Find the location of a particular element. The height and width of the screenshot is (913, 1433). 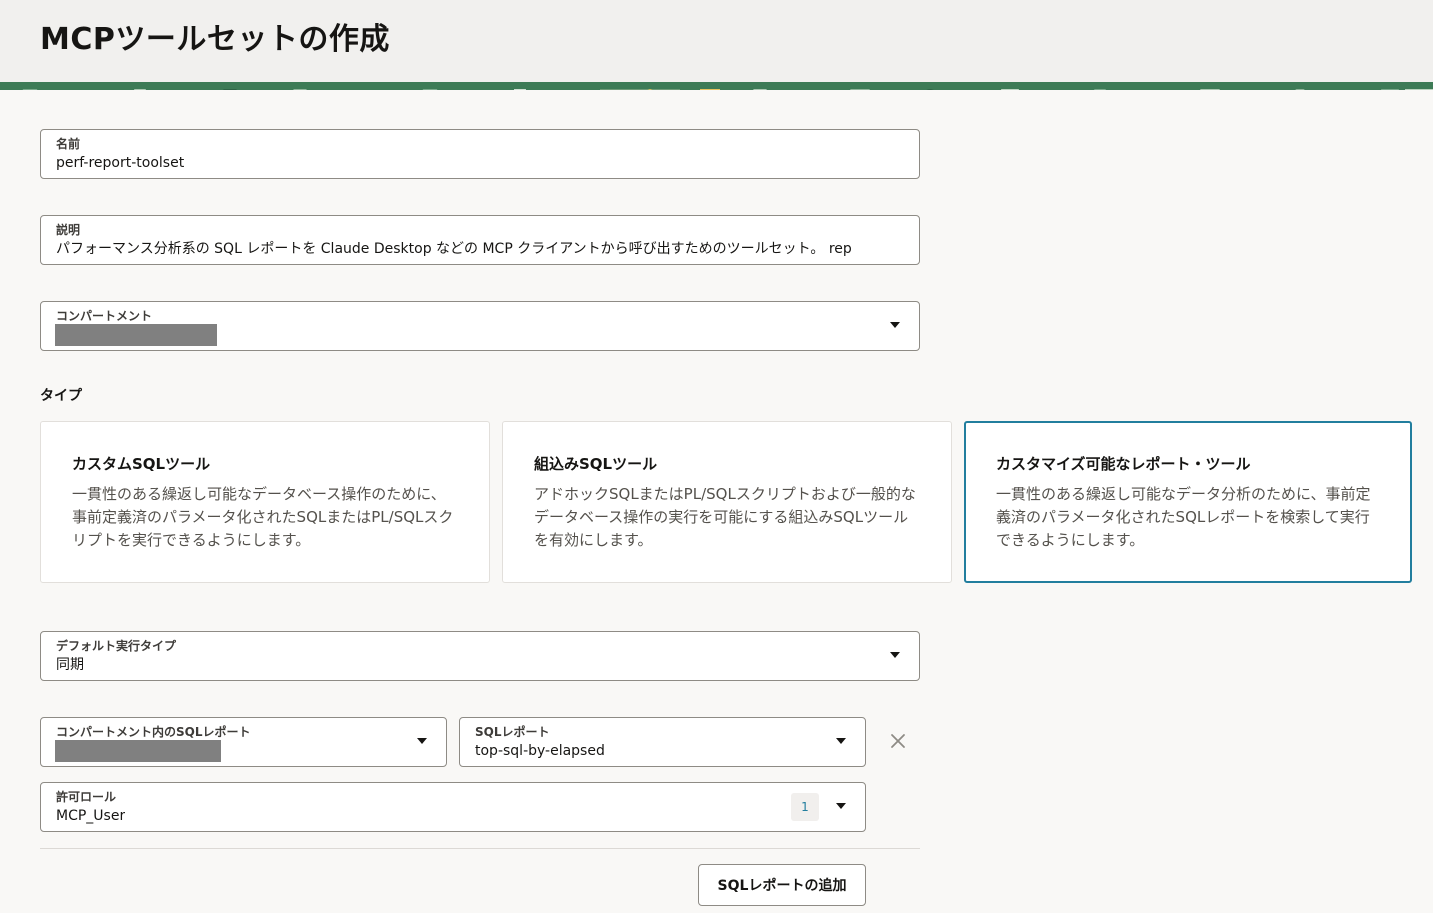

banner-pattern is located at coordinates (716, 86).